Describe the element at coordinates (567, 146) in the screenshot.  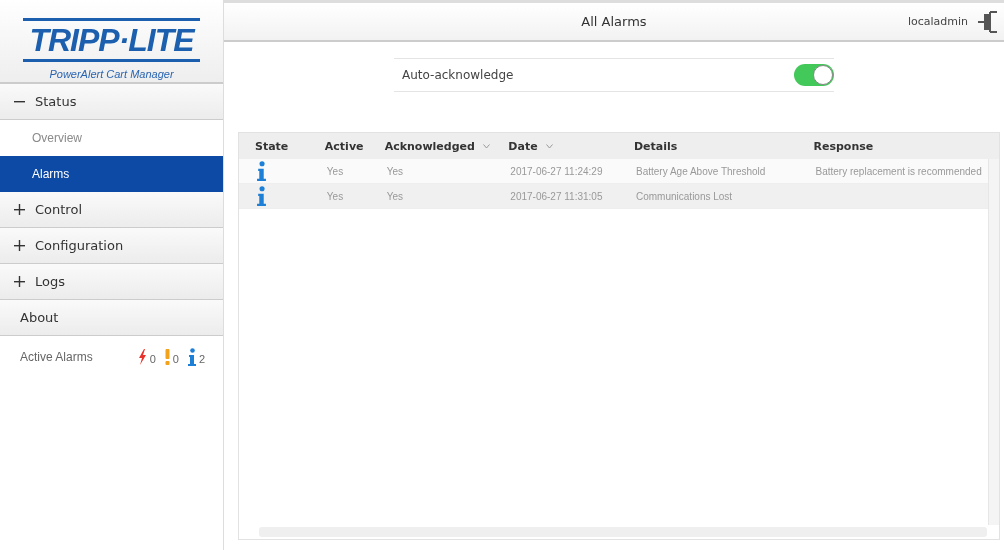
I see `column-header: Date` at that location.